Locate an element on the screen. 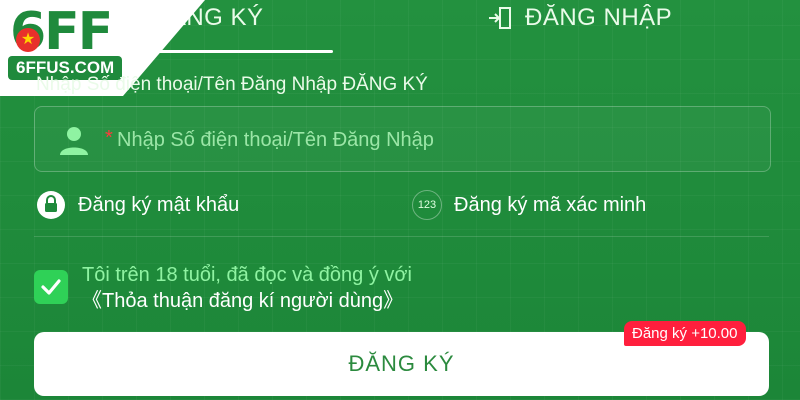 Image resolution: width=800 pixels, height=400 pixels. tab-login: ĐĂNG NHẬP is located at coordinates (579, 18).